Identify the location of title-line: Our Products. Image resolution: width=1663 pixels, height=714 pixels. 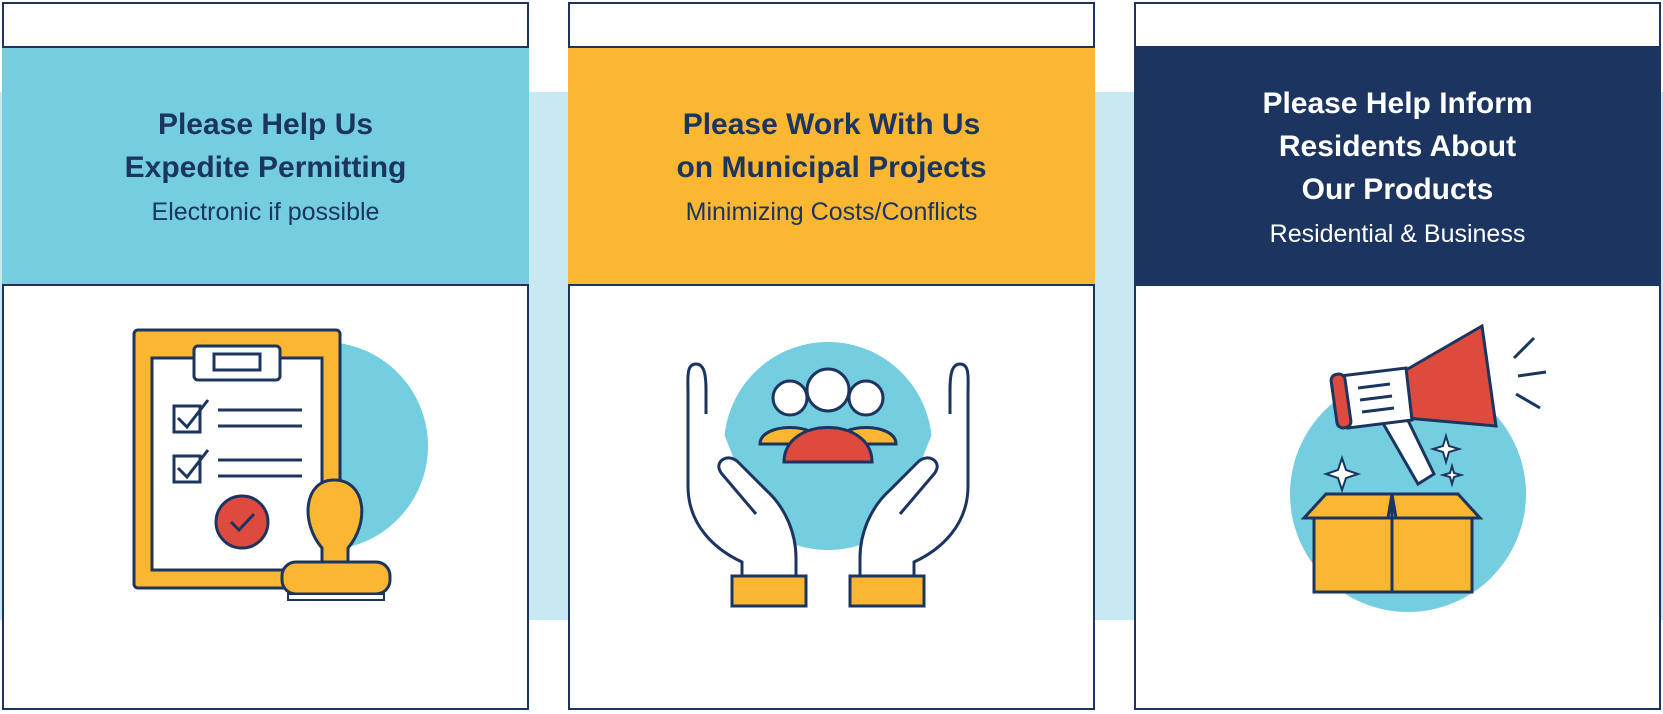
(1397, 189).